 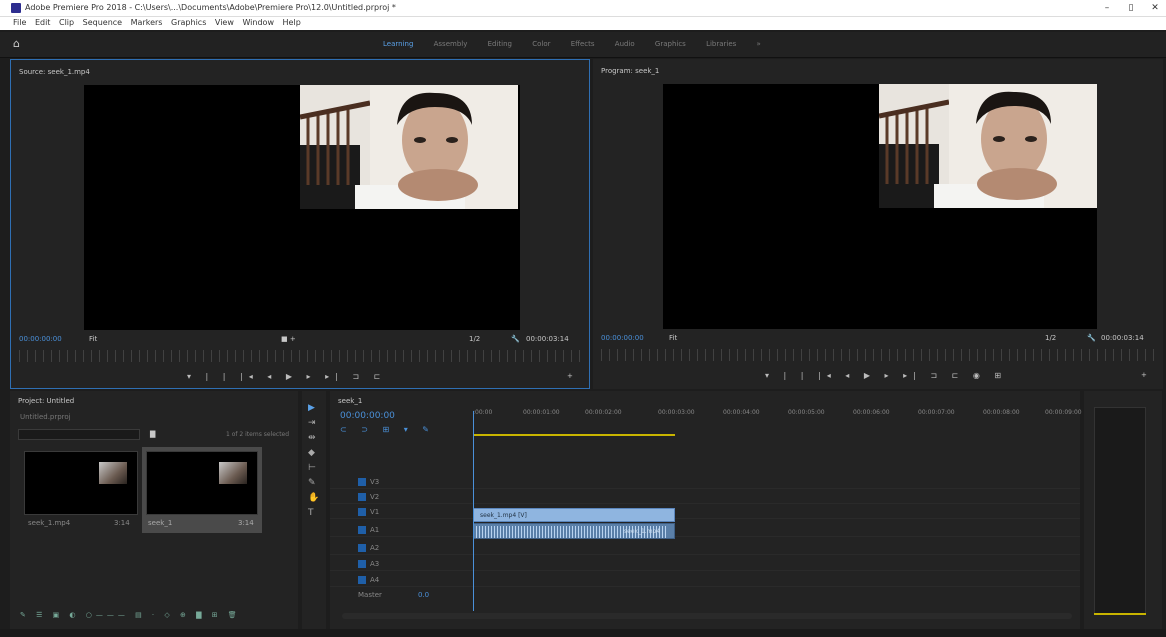 What do you see at coordinates (886, 375) in the screenshot?
I see `program-transport-controls: ▾ | | |◂ ◂ ▶ ▸ ▸| ⊐ ⊏ ◉ ⊞` at bounding box center [886, 375].